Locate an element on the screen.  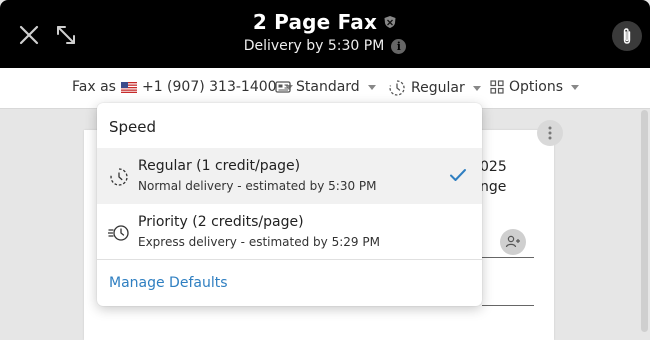
attach-button is located at coordinates (627, 36).